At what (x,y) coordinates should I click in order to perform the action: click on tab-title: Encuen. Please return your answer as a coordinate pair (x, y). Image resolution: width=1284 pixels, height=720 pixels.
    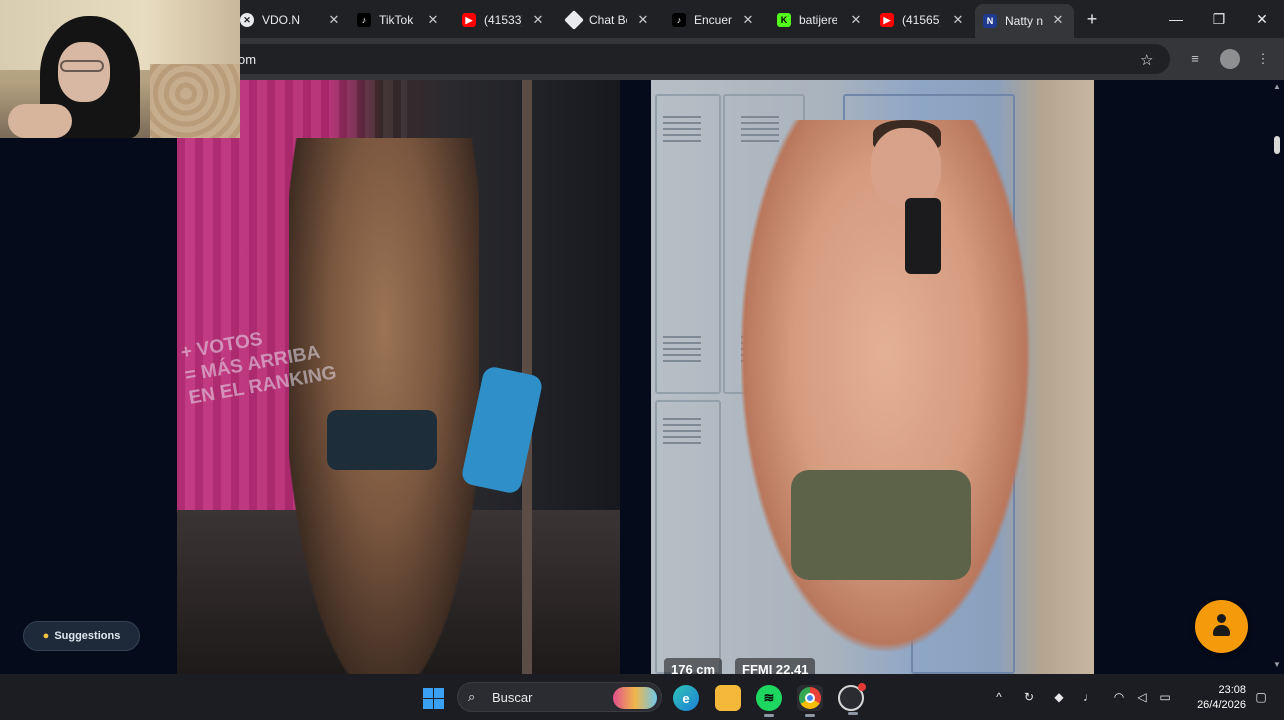
    Looking at the image, I should click on (713, 20).